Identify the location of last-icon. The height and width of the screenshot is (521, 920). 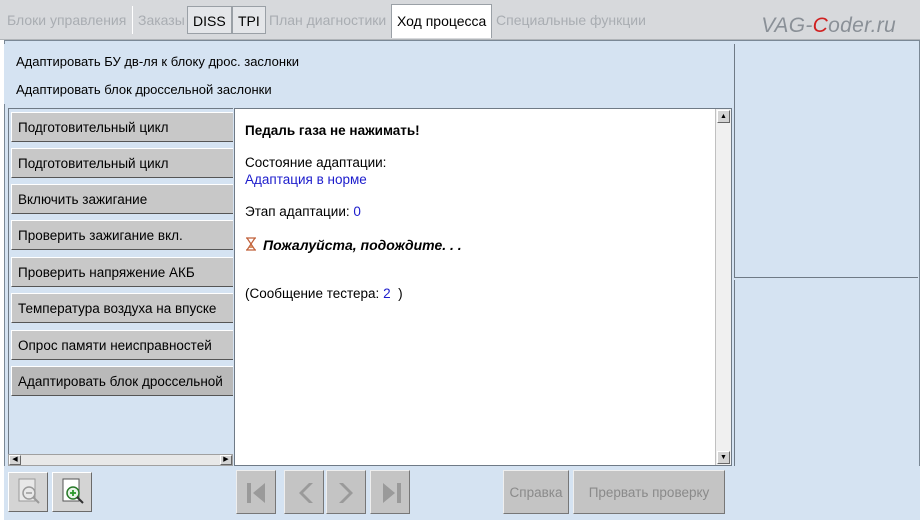
(392, 493).